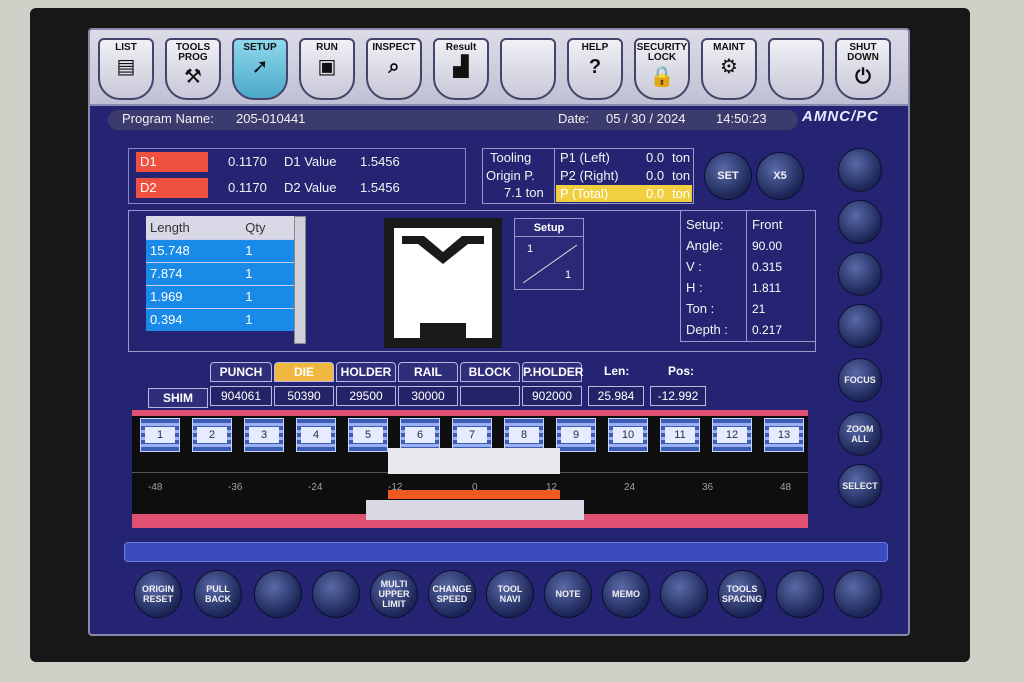  I want to click on segment-5: 5, so click(368, 435).